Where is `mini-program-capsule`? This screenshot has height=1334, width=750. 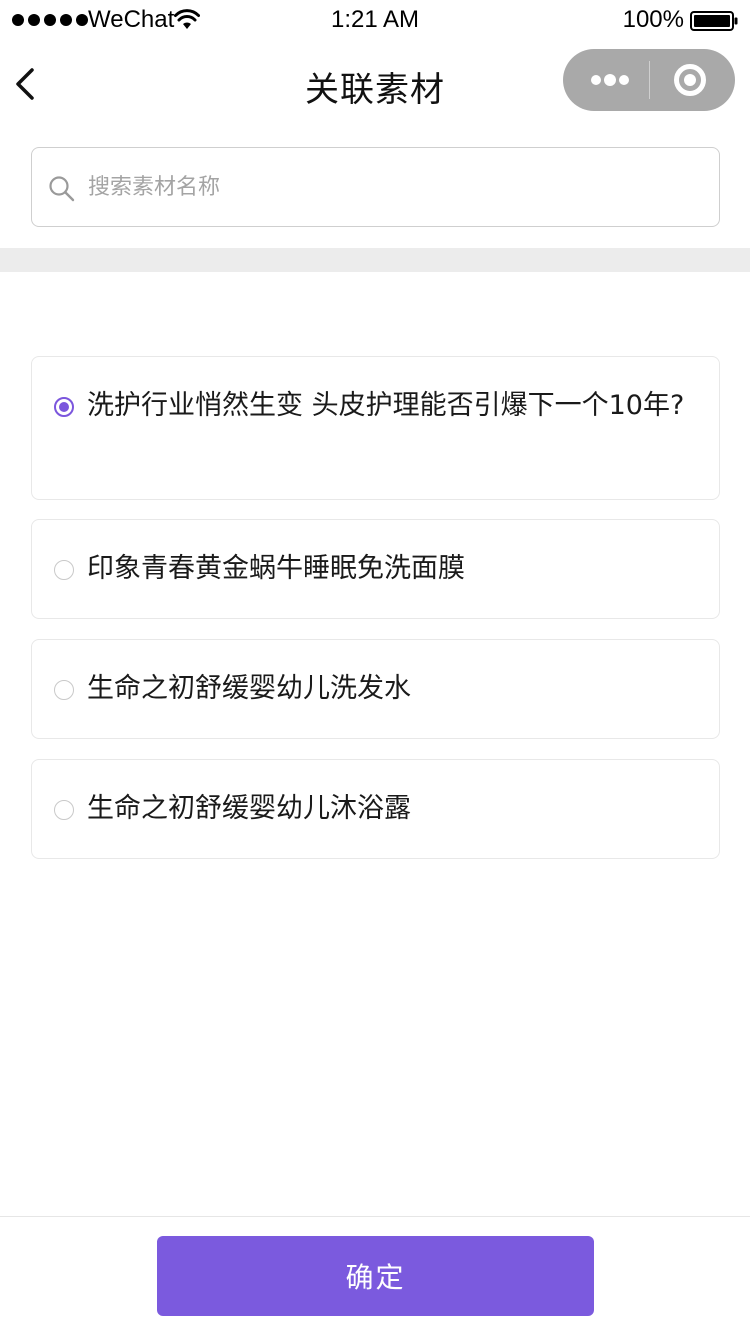 mini-program-capsule is located at coordinates (649, 80).